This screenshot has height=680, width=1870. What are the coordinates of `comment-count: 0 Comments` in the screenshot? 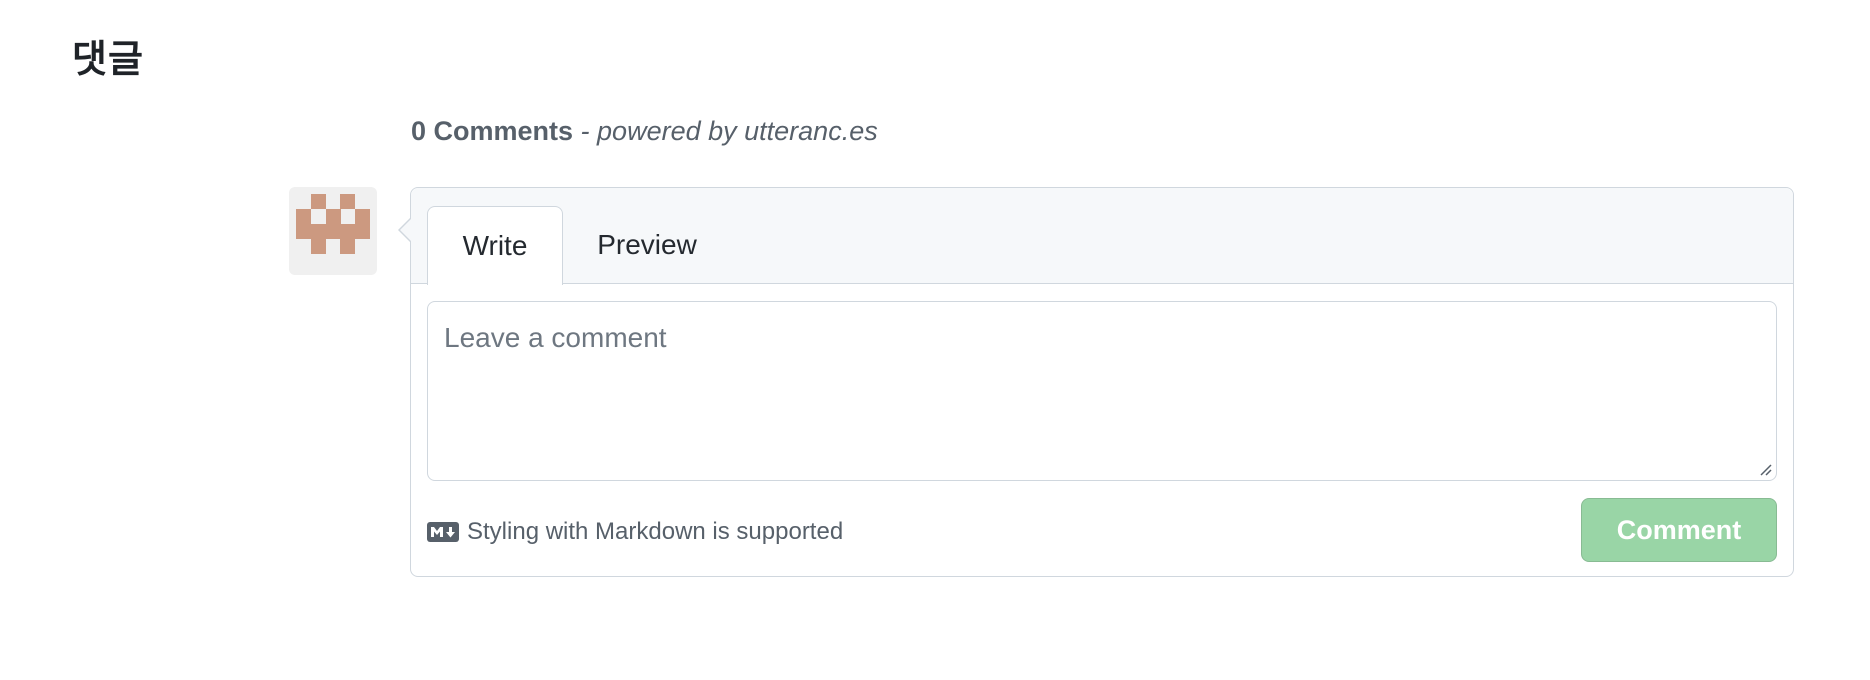 It's located at (492, 131).